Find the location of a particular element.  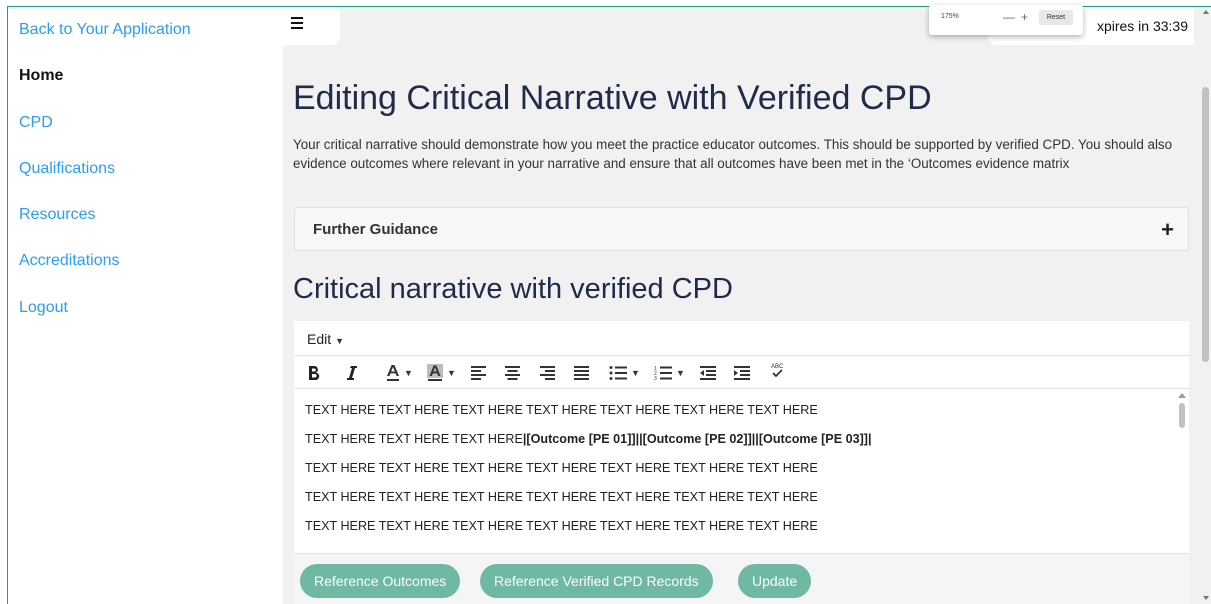

sidebar-item-home: Home is located at coordinates (41, 76).